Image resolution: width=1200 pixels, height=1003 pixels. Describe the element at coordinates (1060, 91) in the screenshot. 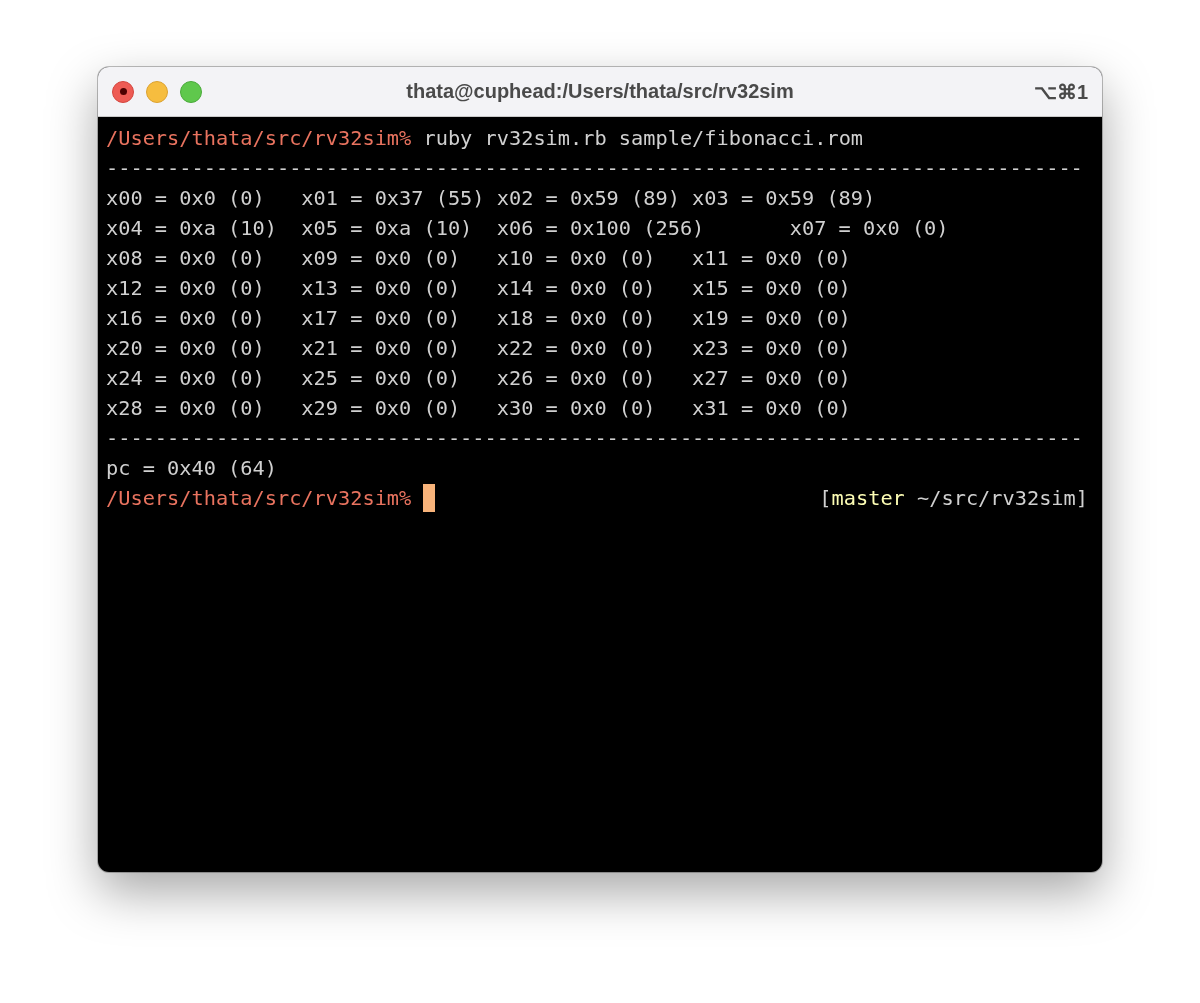

I see `shortcut-label: ⌥⌘1` at that location.